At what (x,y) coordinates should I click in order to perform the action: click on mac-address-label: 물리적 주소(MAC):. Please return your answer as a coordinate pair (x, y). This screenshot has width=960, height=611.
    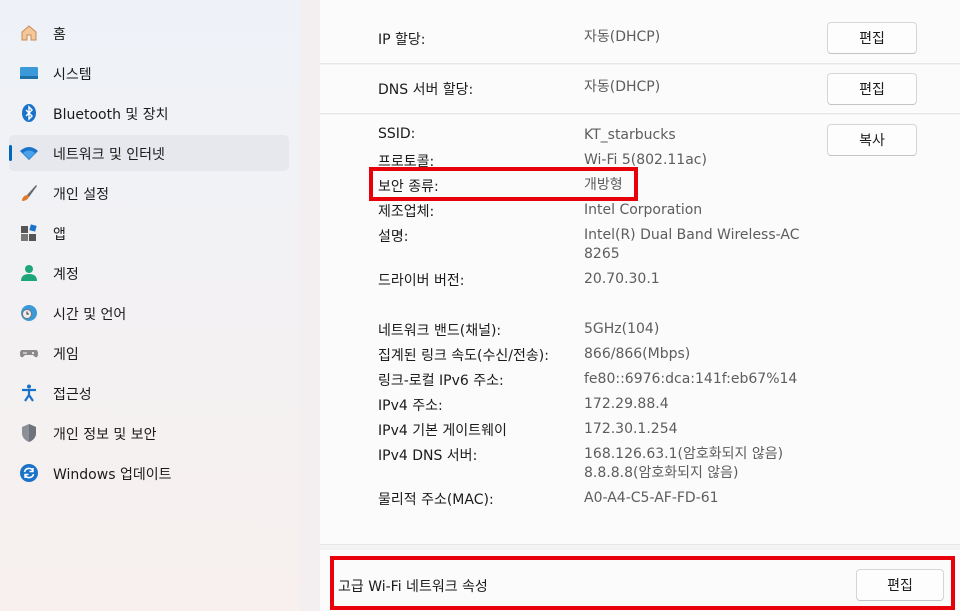
    Looking at the image, I should click on (436, 500).